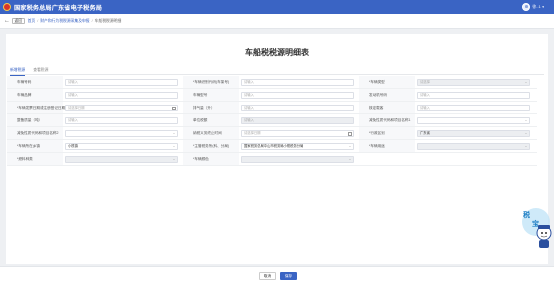  What do you see at coordinates (35, 120) in the screenshot?
I see `field-label: 整备质量（吨）` at bounding box center [35, 120].